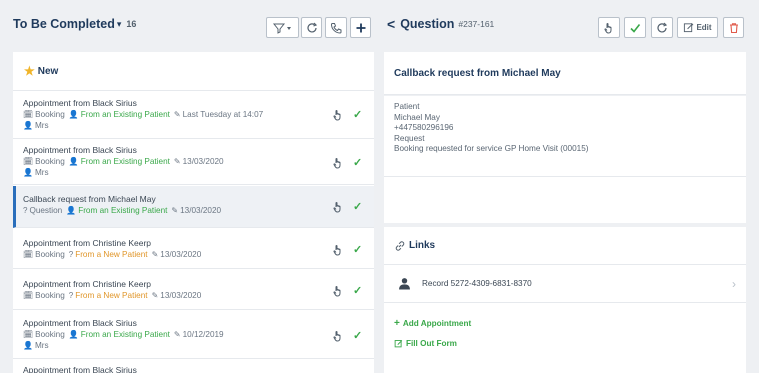 This screenshot has width=759, height=373. Describe the element at coordinates (565, 73) in the screenshot. I see `detail-title: Callback request from Michael May` at that location.